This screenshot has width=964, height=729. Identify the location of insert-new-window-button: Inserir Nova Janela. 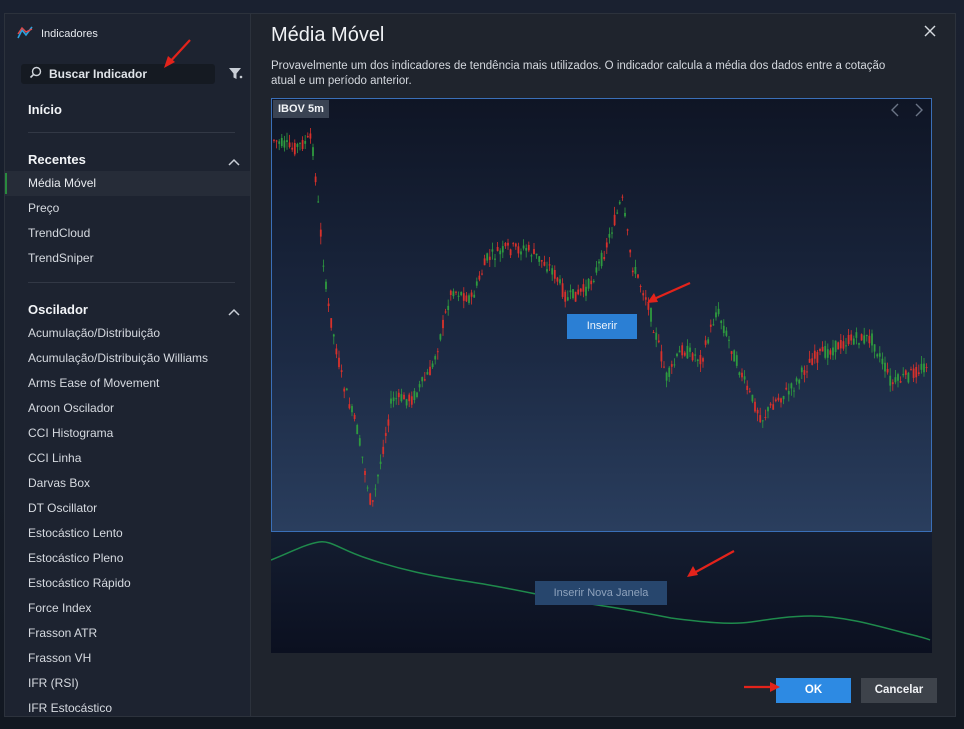
(601, 593).